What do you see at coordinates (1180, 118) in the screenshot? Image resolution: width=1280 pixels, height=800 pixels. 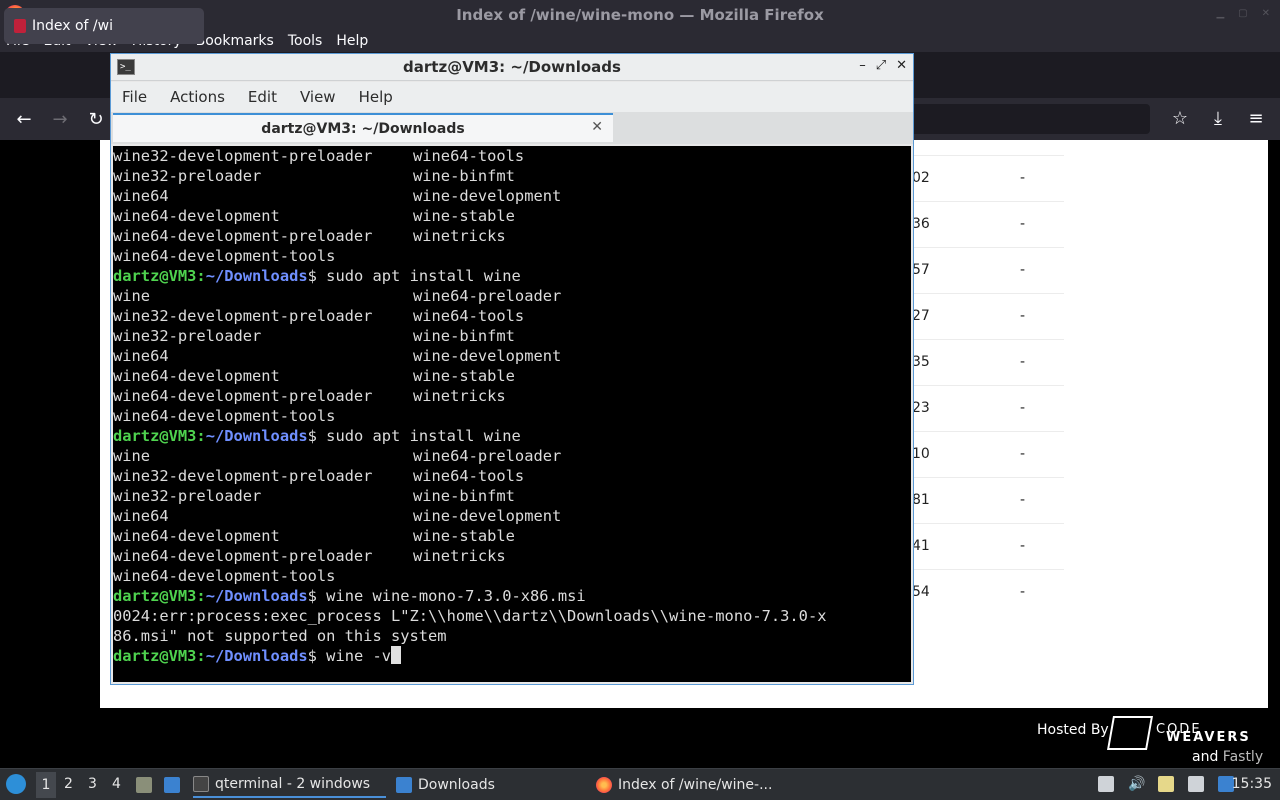 I see `bookmark-star-icon: ☆` at bounding box center [1180, 118].